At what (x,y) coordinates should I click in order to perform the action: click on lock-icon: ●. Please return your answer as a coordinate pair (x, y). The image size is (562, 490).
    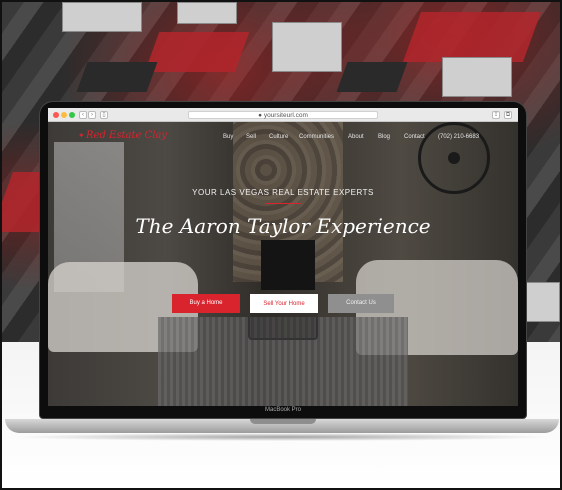
    Looking at the image, I should click on (260, 115).